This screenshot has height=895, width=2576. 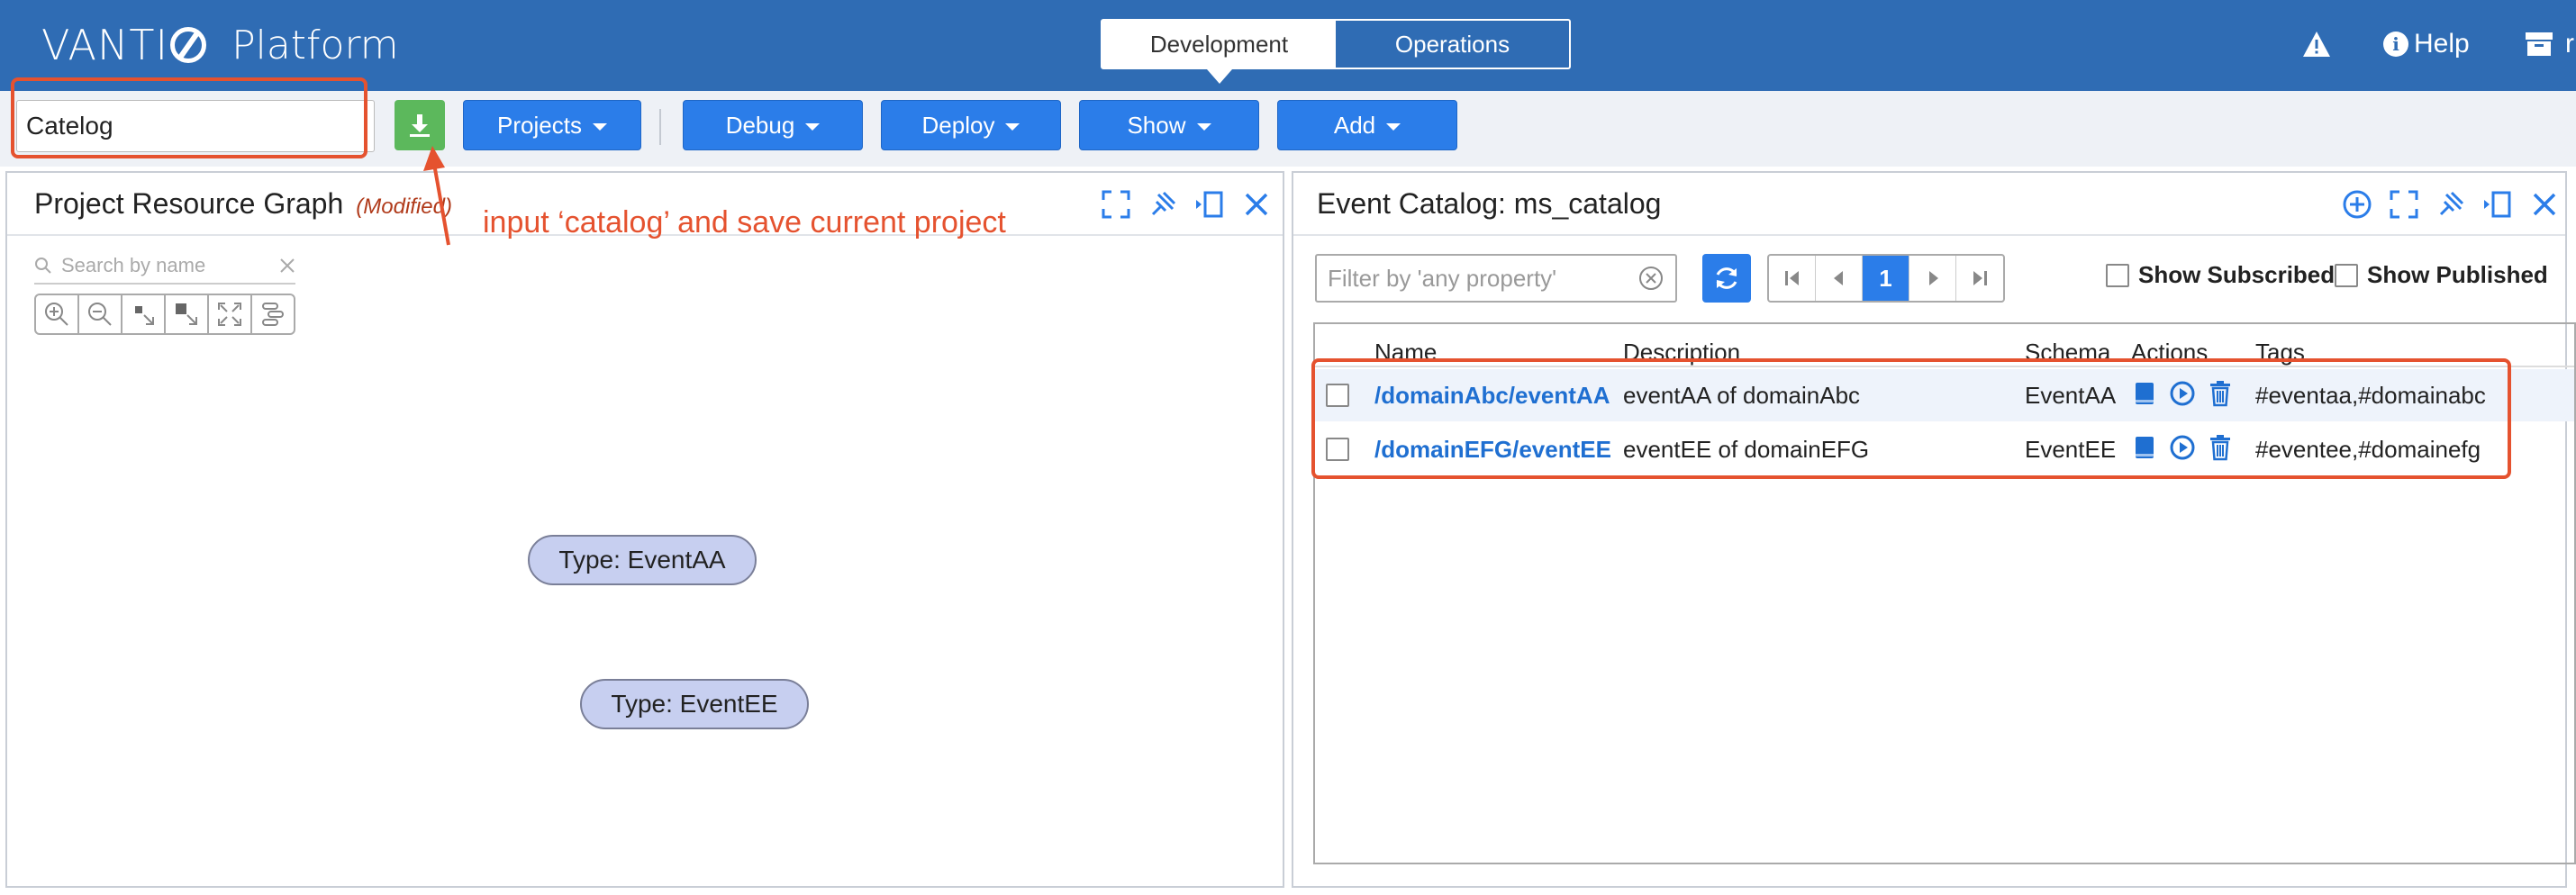 What do you see at coordinates (133, 265) in the screenshot?
I see `search-placeholder: Search by name` at bounding box center [133, 265].